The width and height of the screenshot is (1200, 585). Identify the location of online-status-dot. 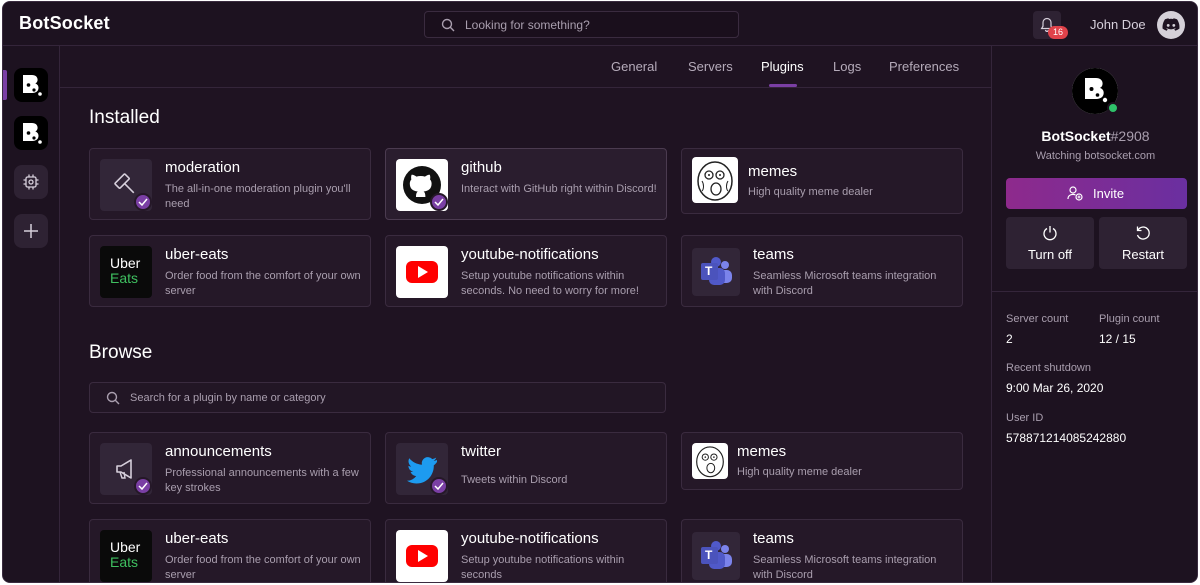
(1113, 108).